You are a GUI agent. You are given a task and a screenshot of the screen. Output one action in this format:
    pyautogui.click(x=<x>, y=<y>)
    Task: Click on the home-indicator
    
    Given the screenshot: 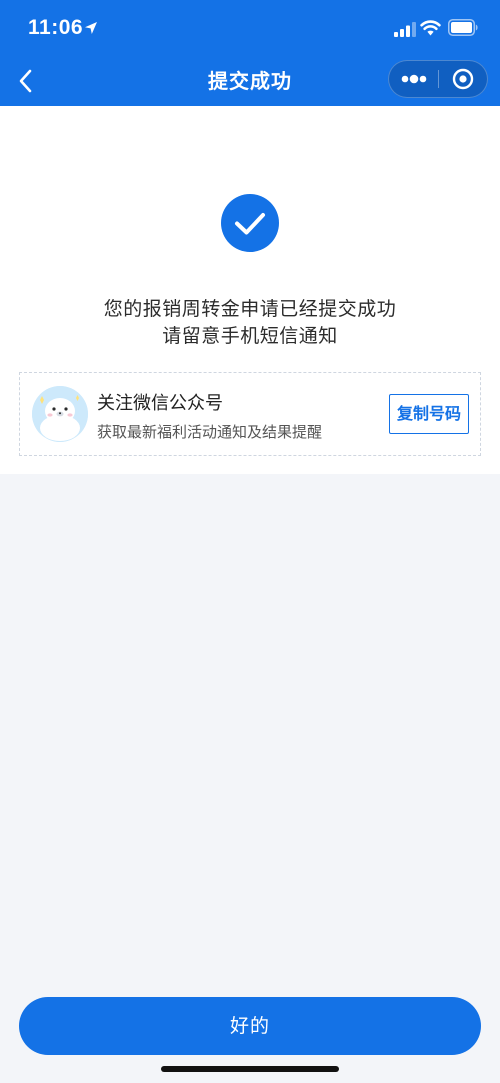 What is the action you would take?
    pyautogui.click(x=250, y=1069)
    